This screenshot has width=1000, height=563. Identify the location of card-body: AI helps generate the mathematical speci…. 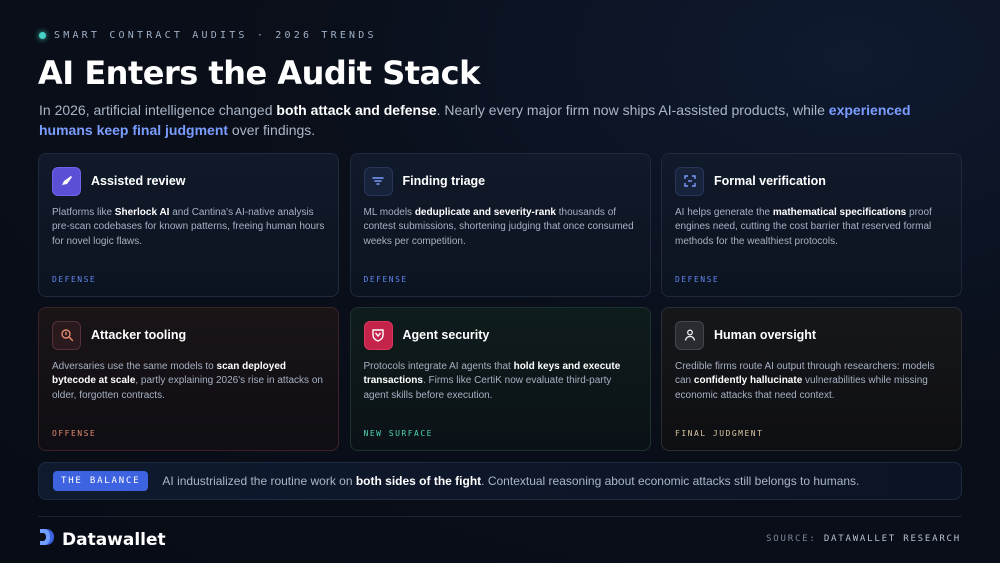
(811, 227).